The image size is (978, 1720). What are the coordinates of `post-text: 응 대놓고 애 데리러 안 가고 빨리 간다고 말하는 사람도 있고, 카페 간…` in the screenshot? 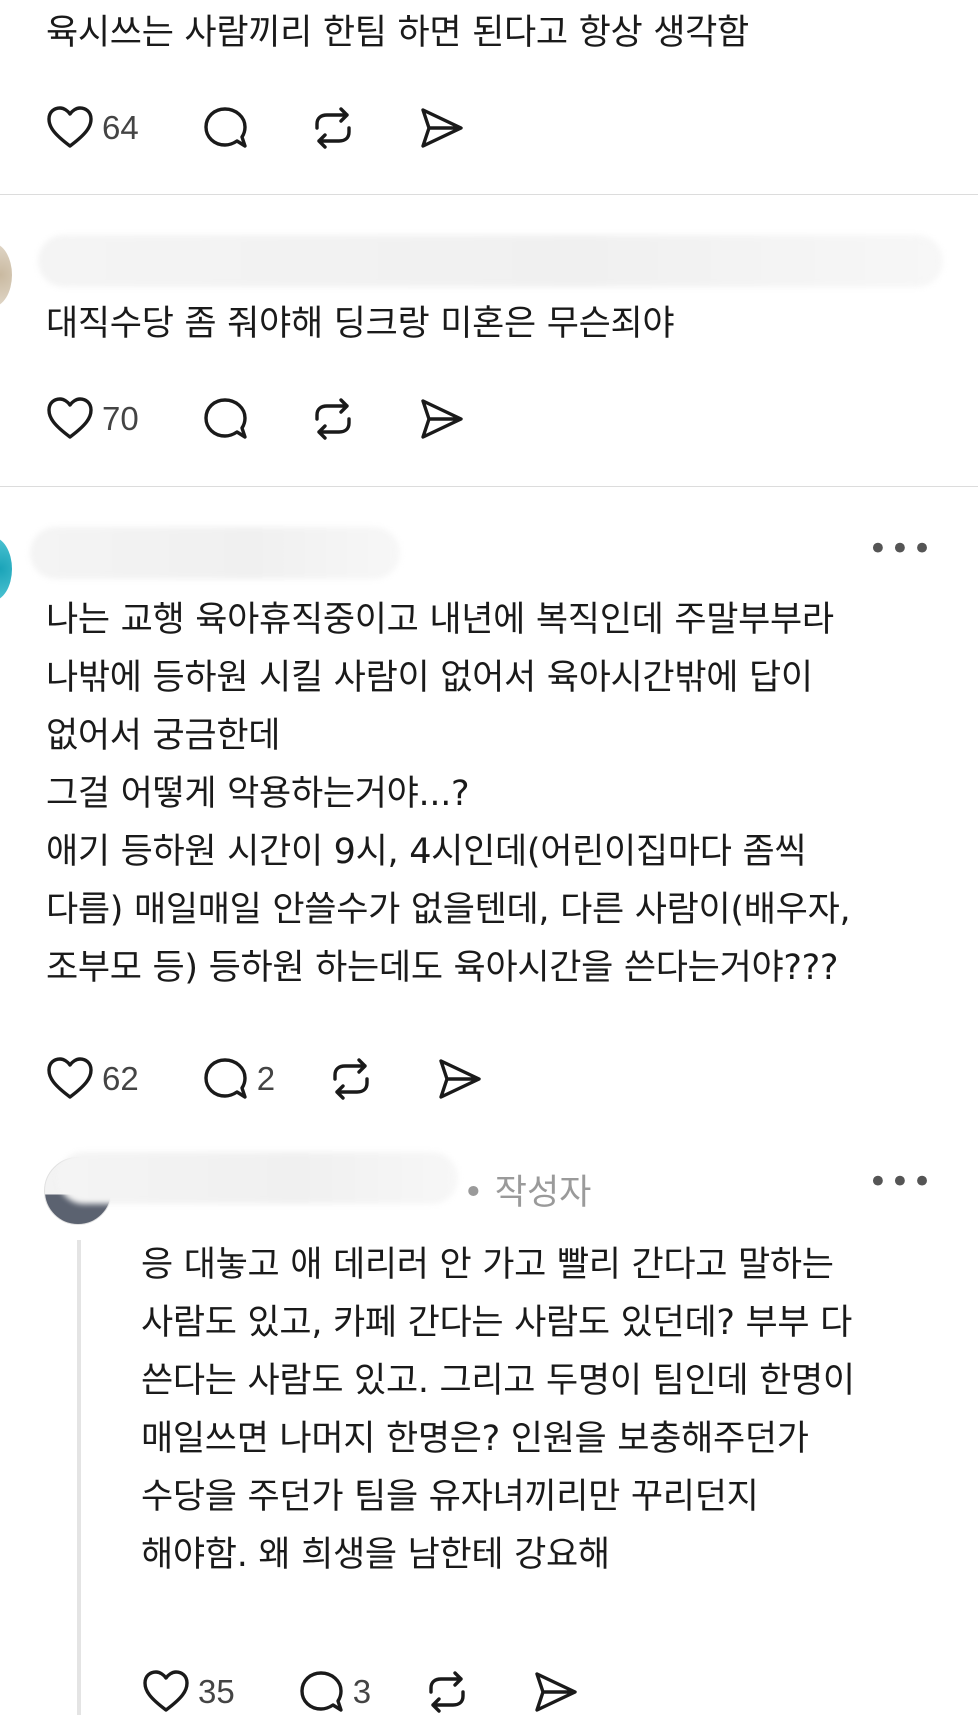 It's located at (498, 1410).